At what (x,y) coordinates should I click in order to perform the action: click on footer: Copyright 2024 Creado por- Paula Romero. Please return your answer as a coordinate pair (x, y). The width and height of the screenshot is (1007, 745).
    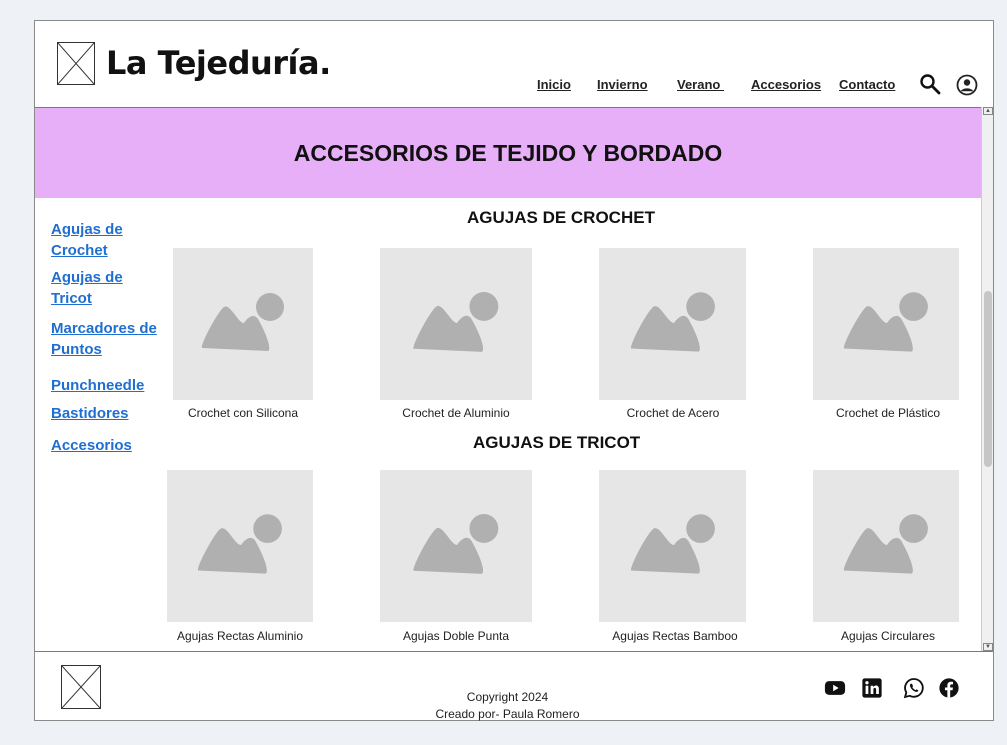
    Looking at the image, I should click on (514, 686).